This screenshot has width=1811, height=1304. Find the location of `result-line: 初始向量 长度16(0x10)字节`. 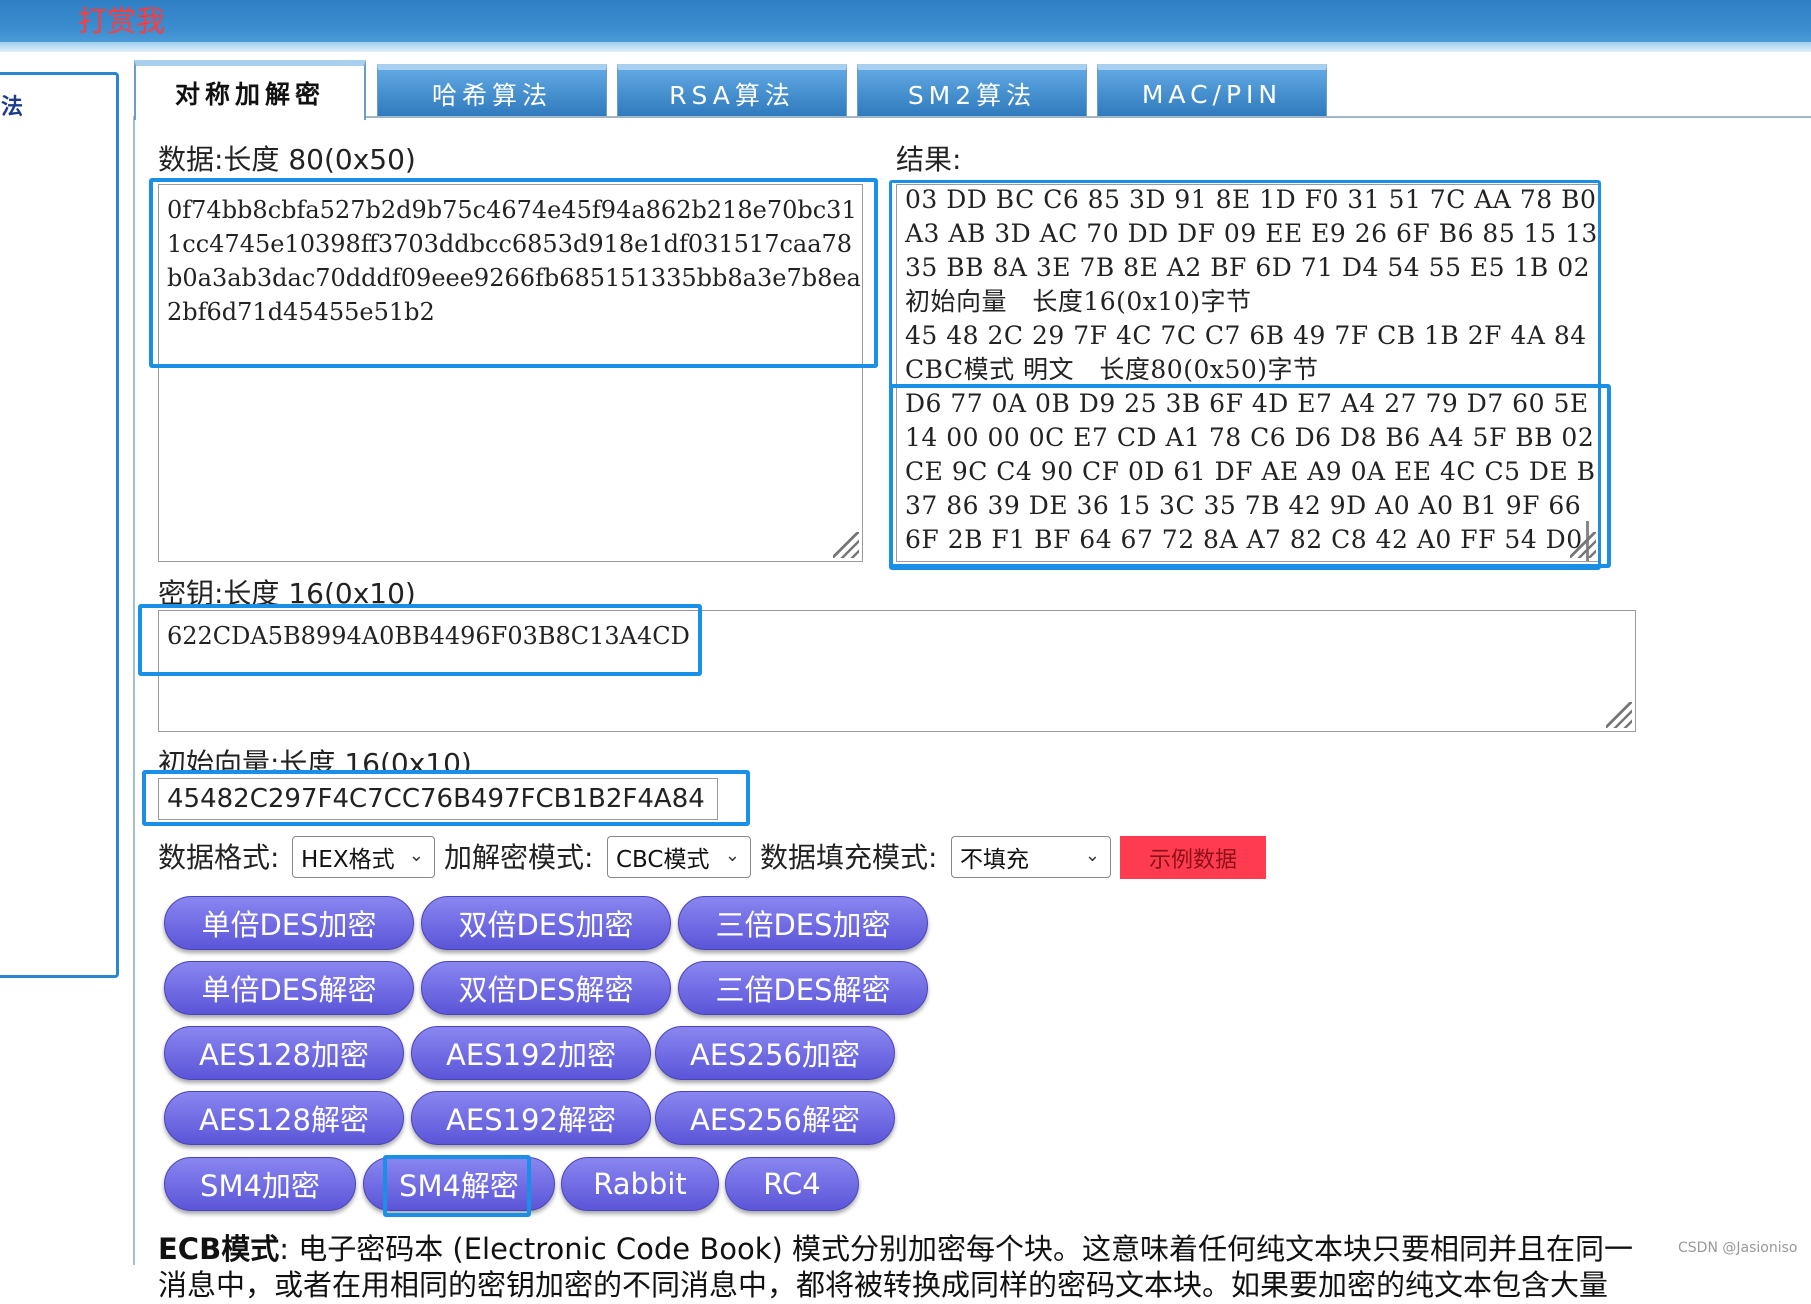

result-line: 初始向量 长度16(0x10)字节 is located at coordinates (1078, 301).